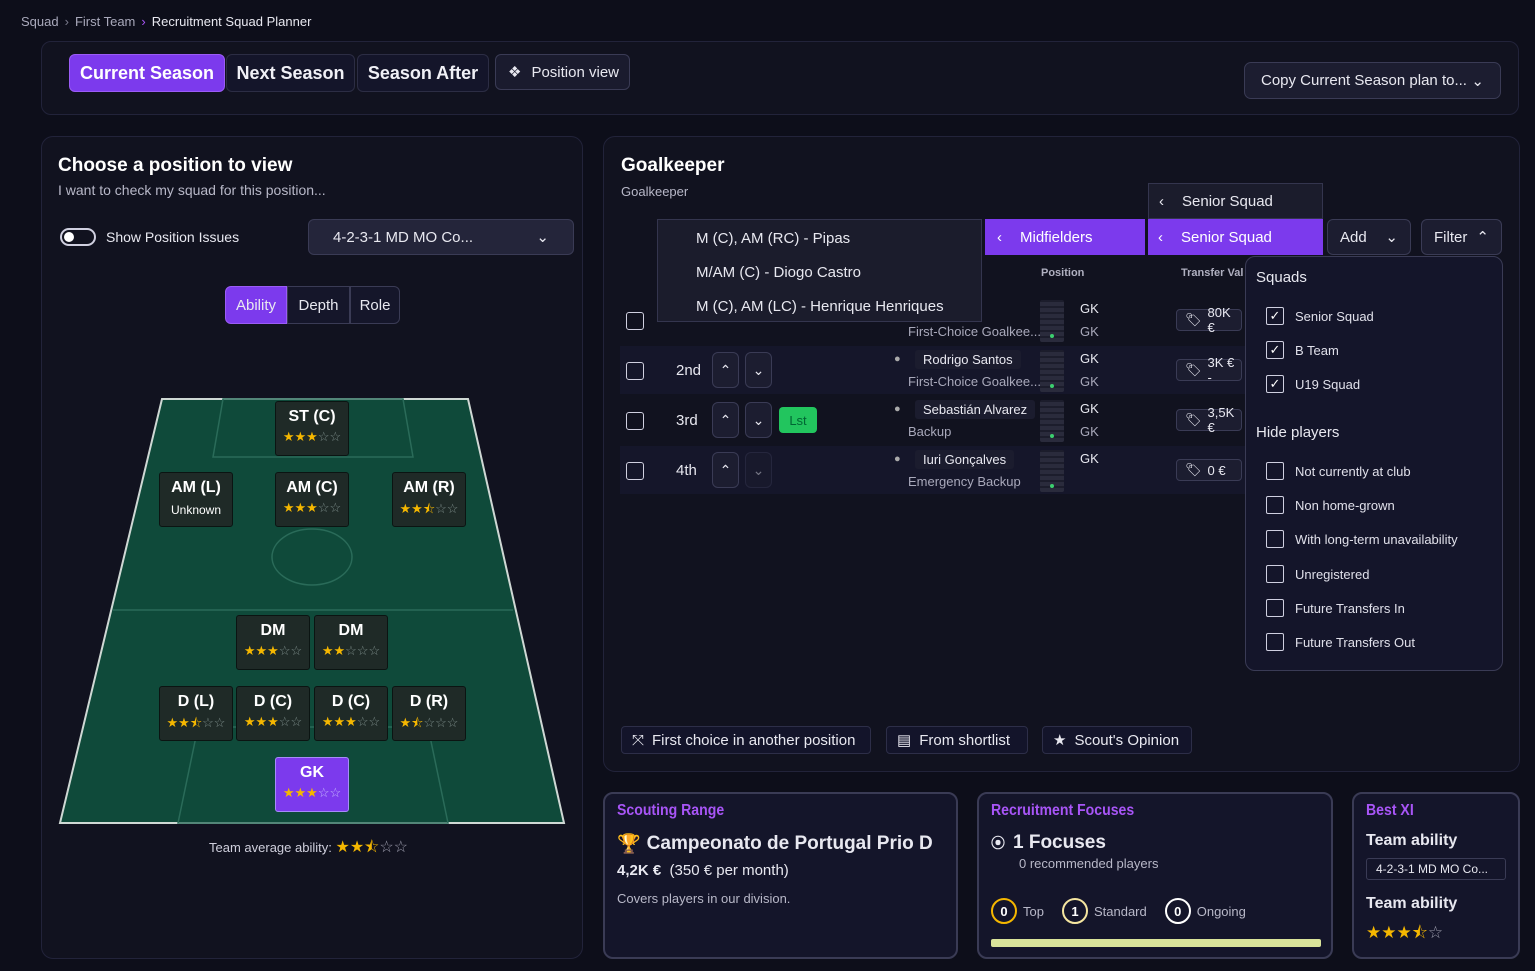 This screenshot has width=1535, height=971. Describe the element at coordinates (1216, 470) in the screenshot. I see `transfer-value-text: 0 €` at that location.